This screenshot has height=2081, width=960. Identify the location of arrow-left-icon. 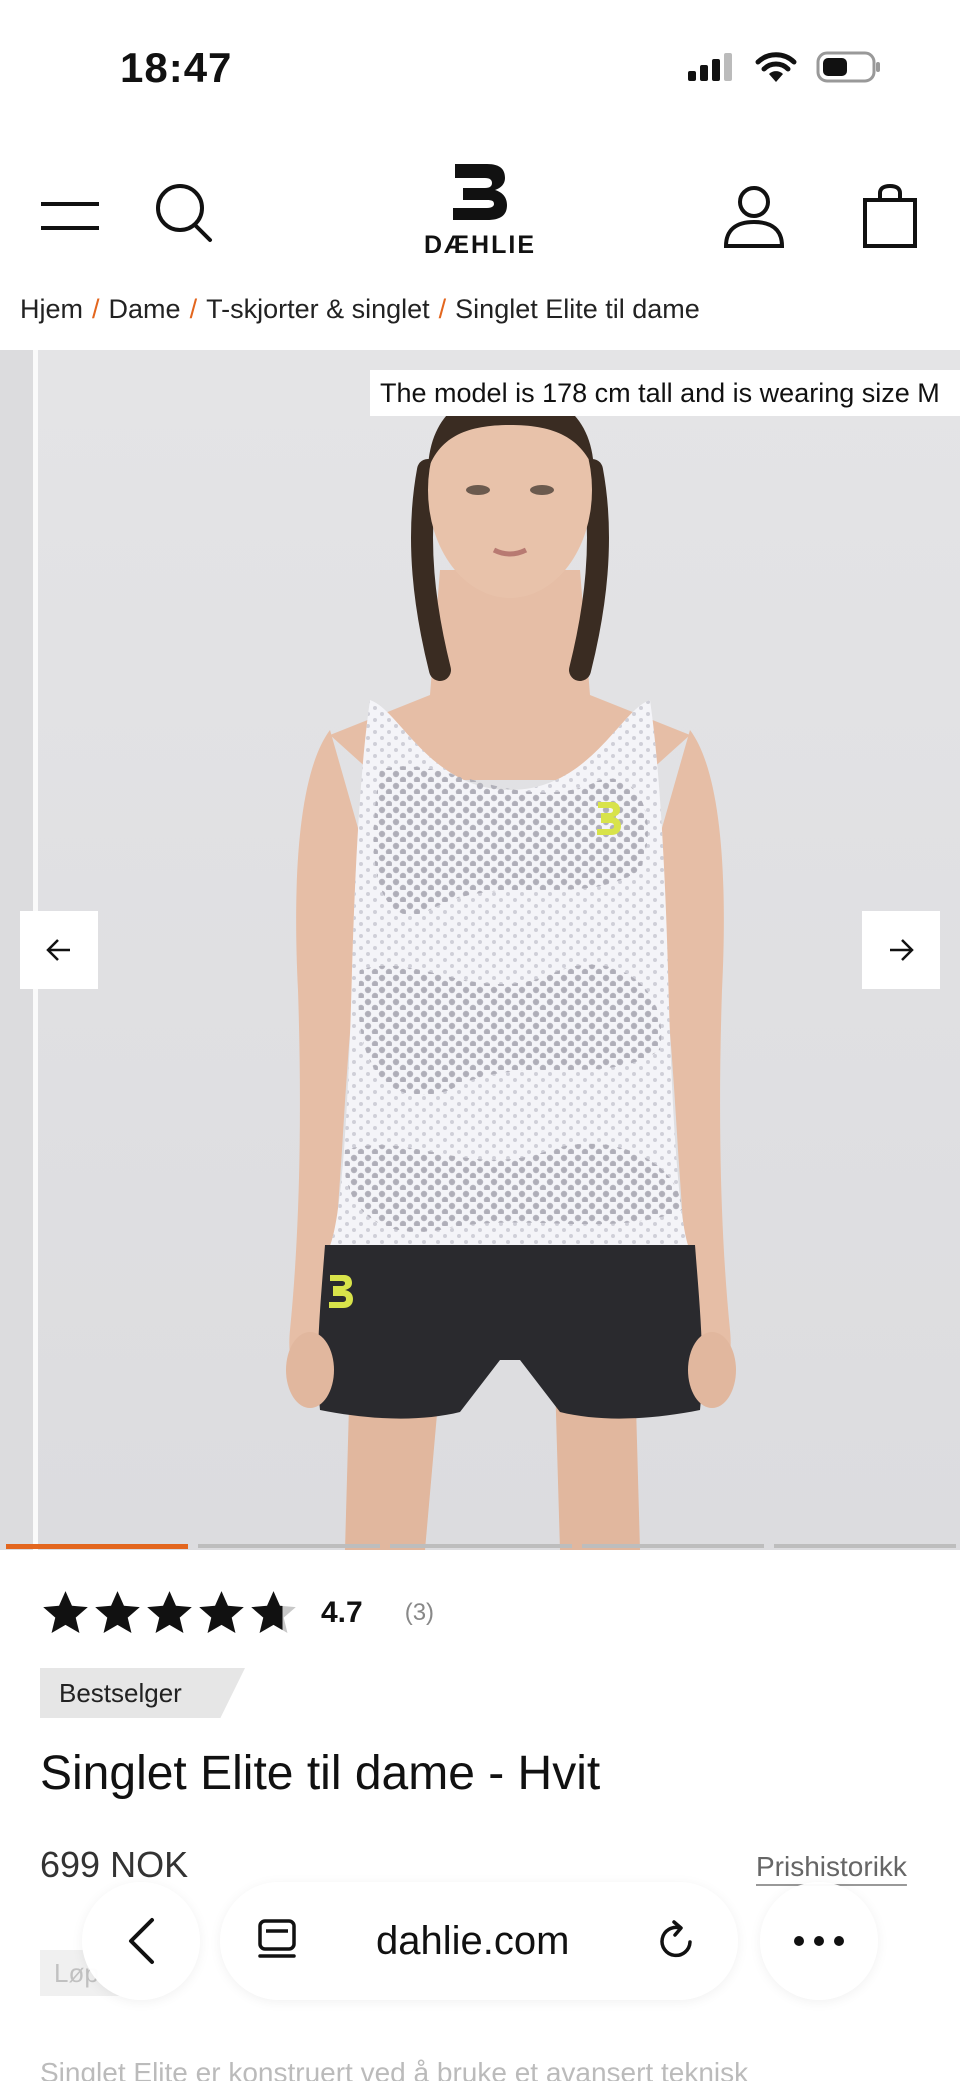
(58, 950).